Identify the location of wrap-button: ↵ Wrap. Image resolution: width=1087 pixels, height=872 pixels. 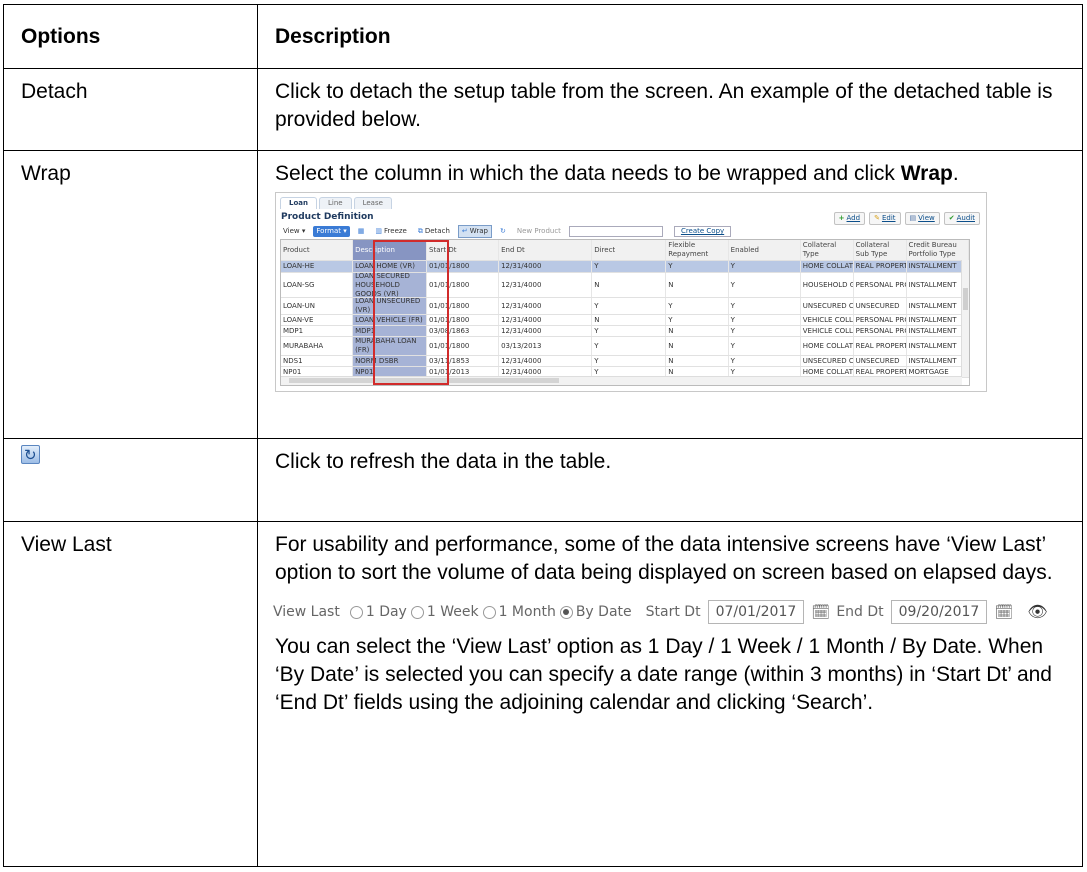
(474, 231).